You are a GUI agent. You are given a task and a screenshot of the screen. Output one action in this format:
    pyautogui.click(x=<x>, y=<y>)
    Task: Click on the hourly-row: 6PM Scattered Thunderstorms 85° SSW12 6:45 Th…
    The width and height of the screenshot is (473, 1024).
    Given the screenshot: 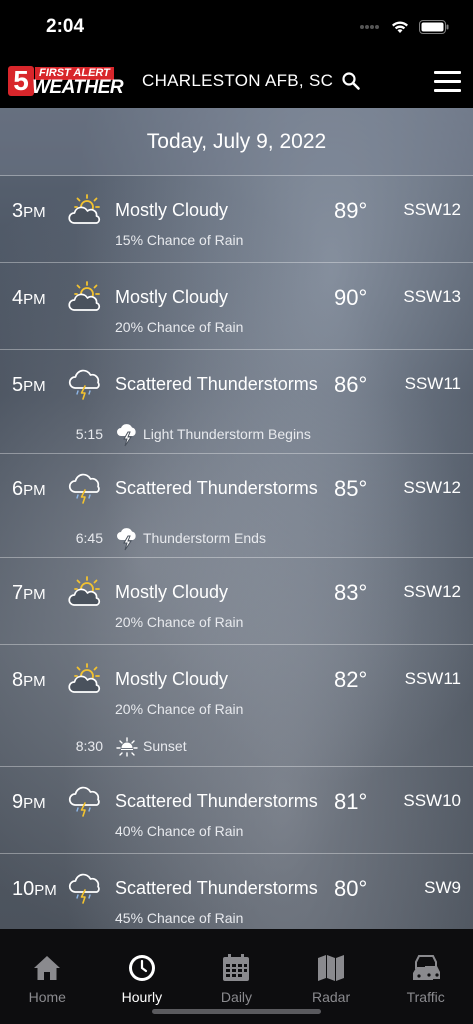 What is the action you would take?
    pyautogui.click(x=236, y=506)
    